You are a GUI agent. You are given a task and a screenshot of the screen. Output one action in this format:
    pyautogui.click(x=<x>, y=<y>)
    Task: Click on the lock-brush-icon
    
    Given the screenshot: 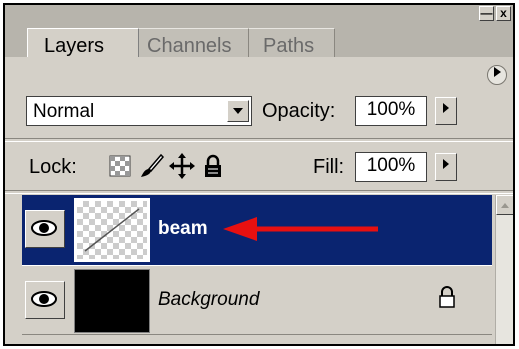 What is the action you would take?
    pyautogui.click(x=152, y=168)
    